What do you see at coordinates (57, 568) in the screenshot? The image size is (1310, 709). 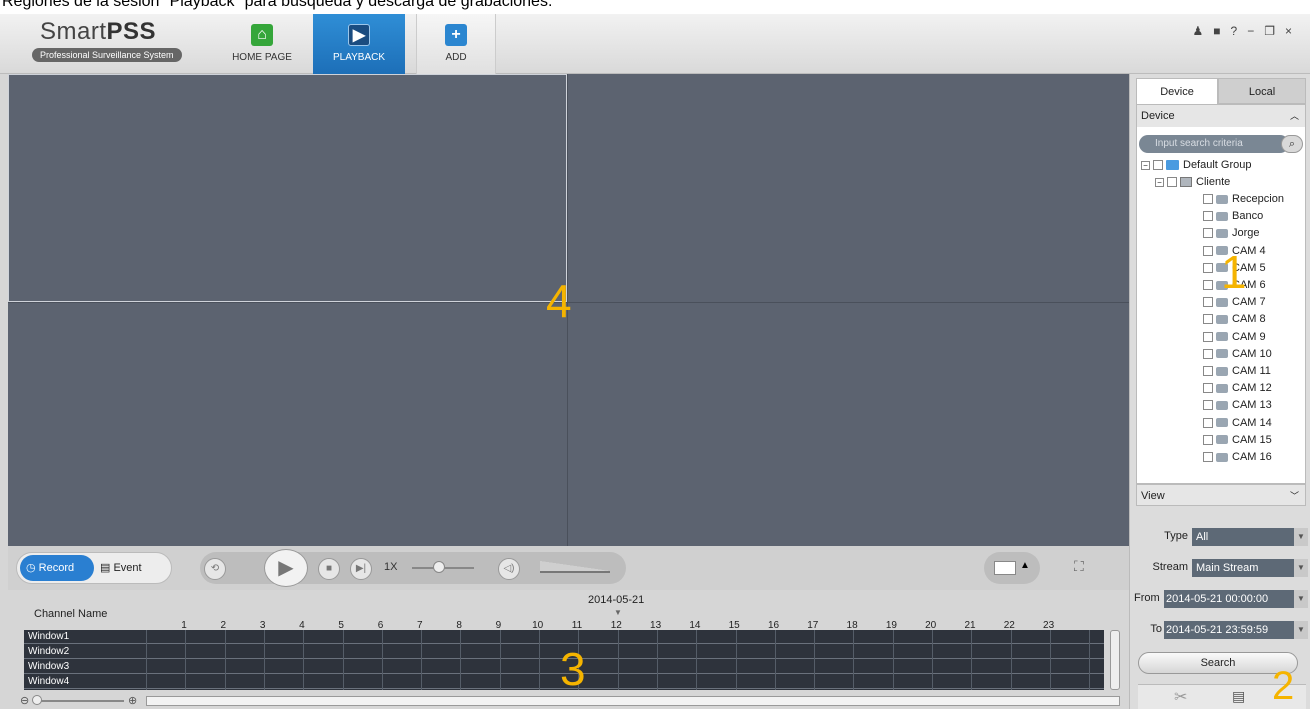 I see `tab-record: ◷ Record` at bounding box center [57, 568].